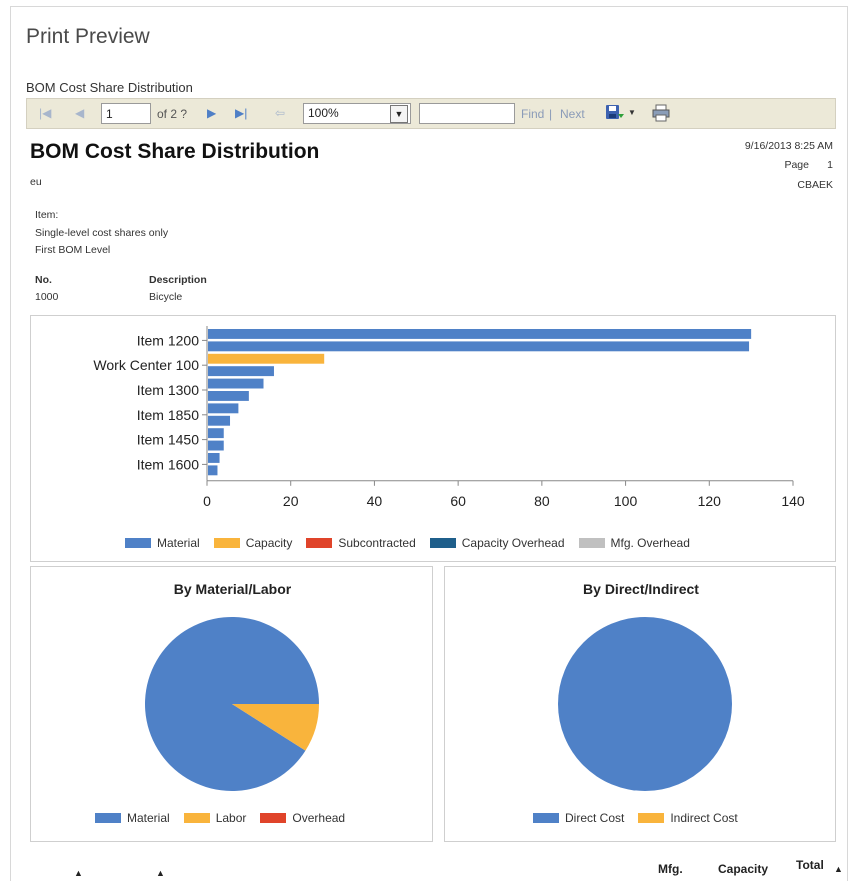  I want to click on export-icon, so click(615, 113).